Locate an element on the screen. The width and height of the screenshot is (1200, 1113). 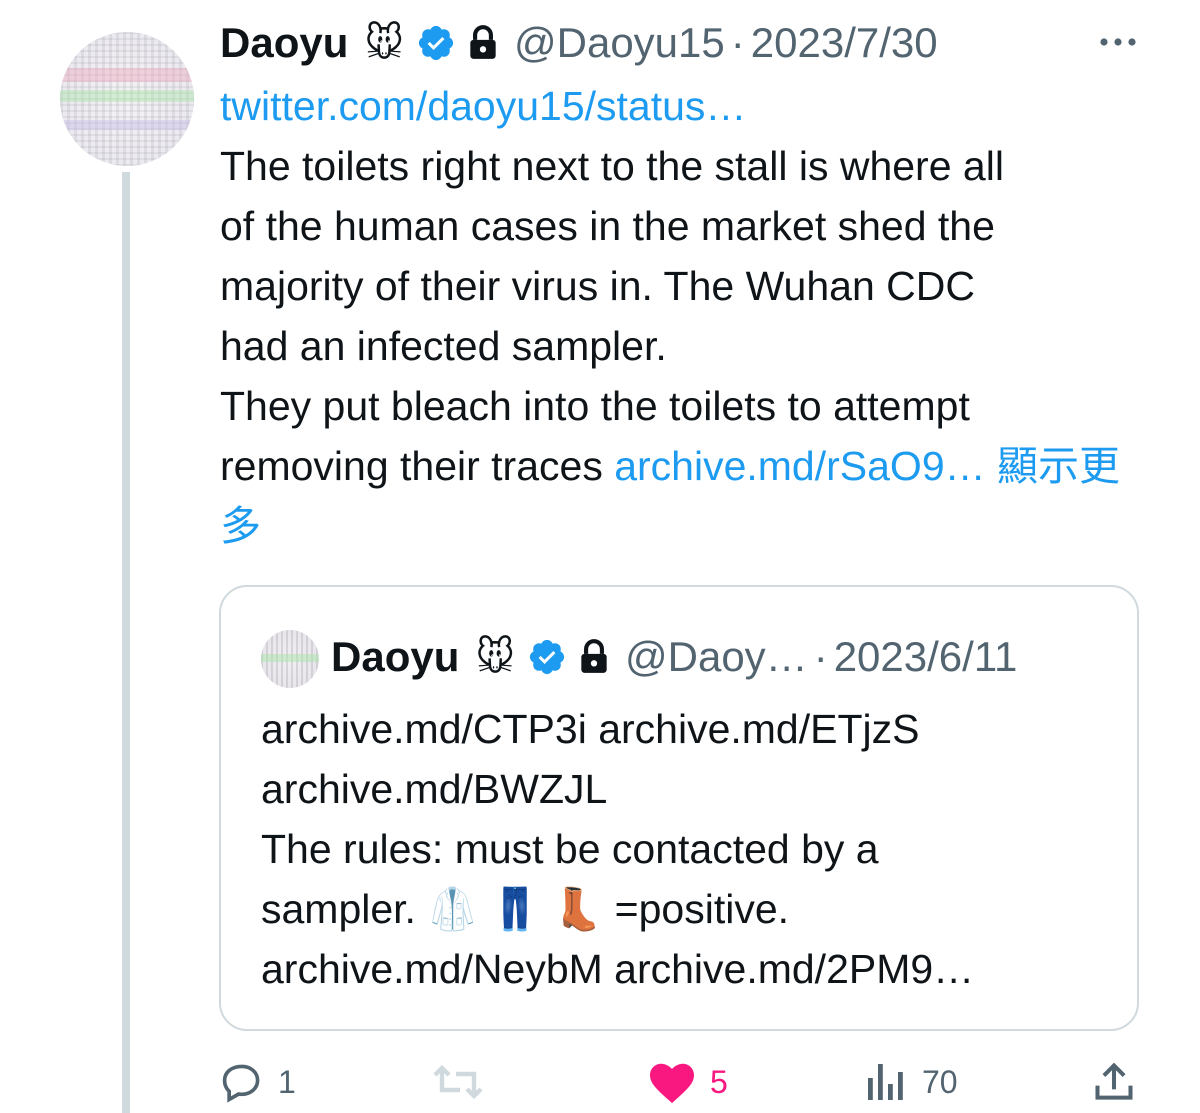
tweet-text-line: removing their traces is located at coordinates (417, 466).